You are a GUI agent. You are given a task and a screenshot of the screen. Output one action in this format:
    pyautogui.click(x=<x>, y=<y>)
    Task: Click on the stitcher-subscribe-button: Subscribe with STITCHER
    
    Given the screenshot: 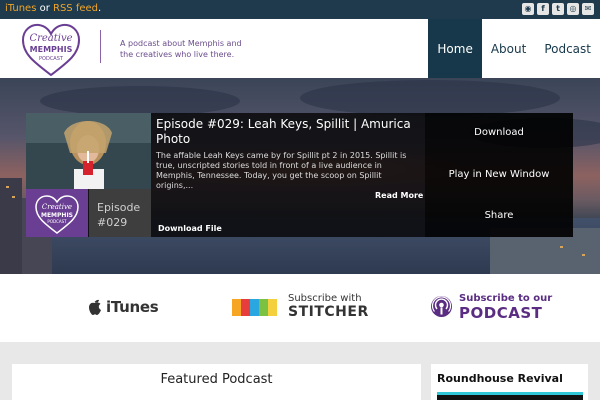 What is the action you would take?
    pyautogui.click(x=302, y=307)
    